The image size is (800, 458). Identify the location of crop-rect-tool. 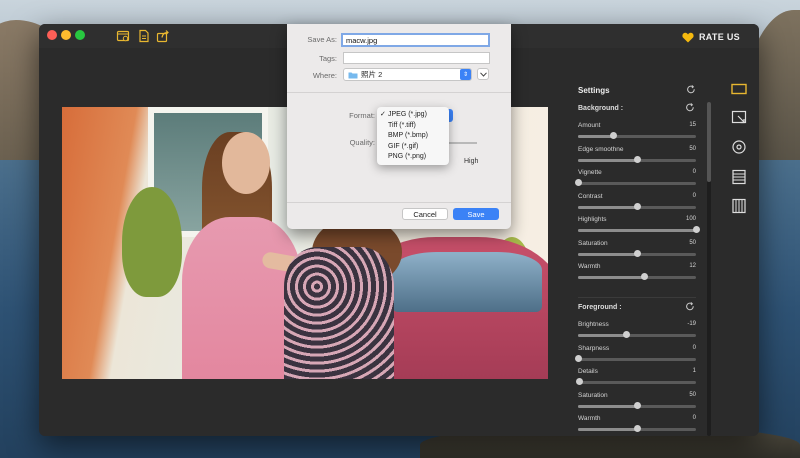
(739, 89).